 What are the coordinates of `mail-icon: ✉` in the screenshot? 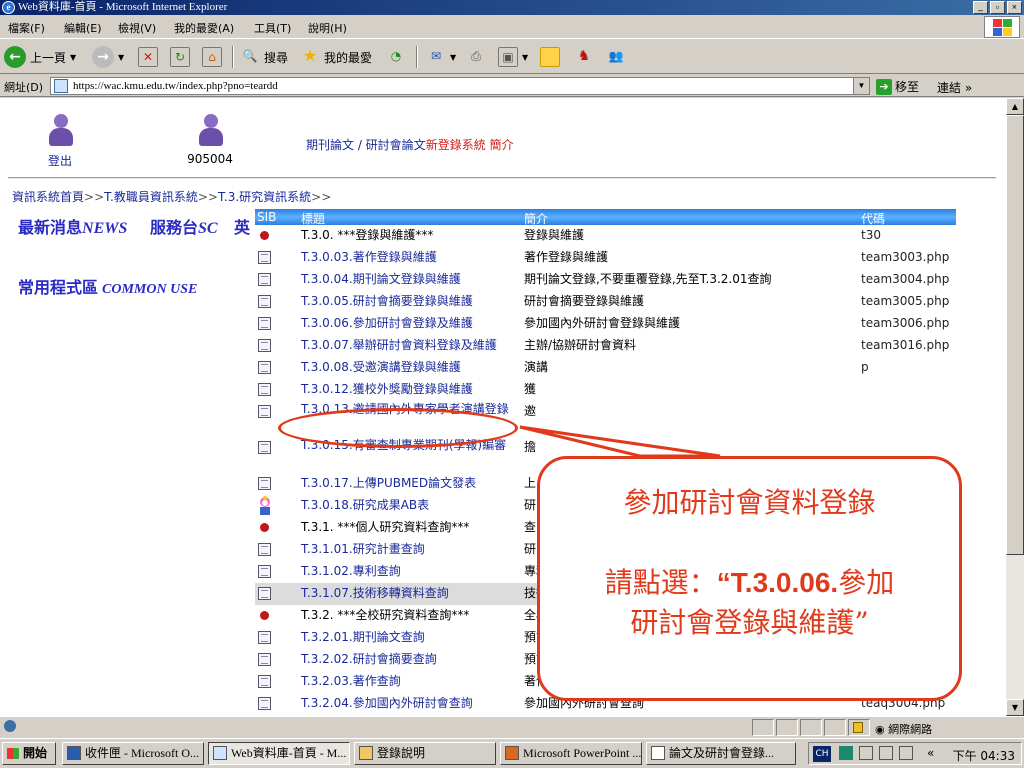 It's located at (436, 56).